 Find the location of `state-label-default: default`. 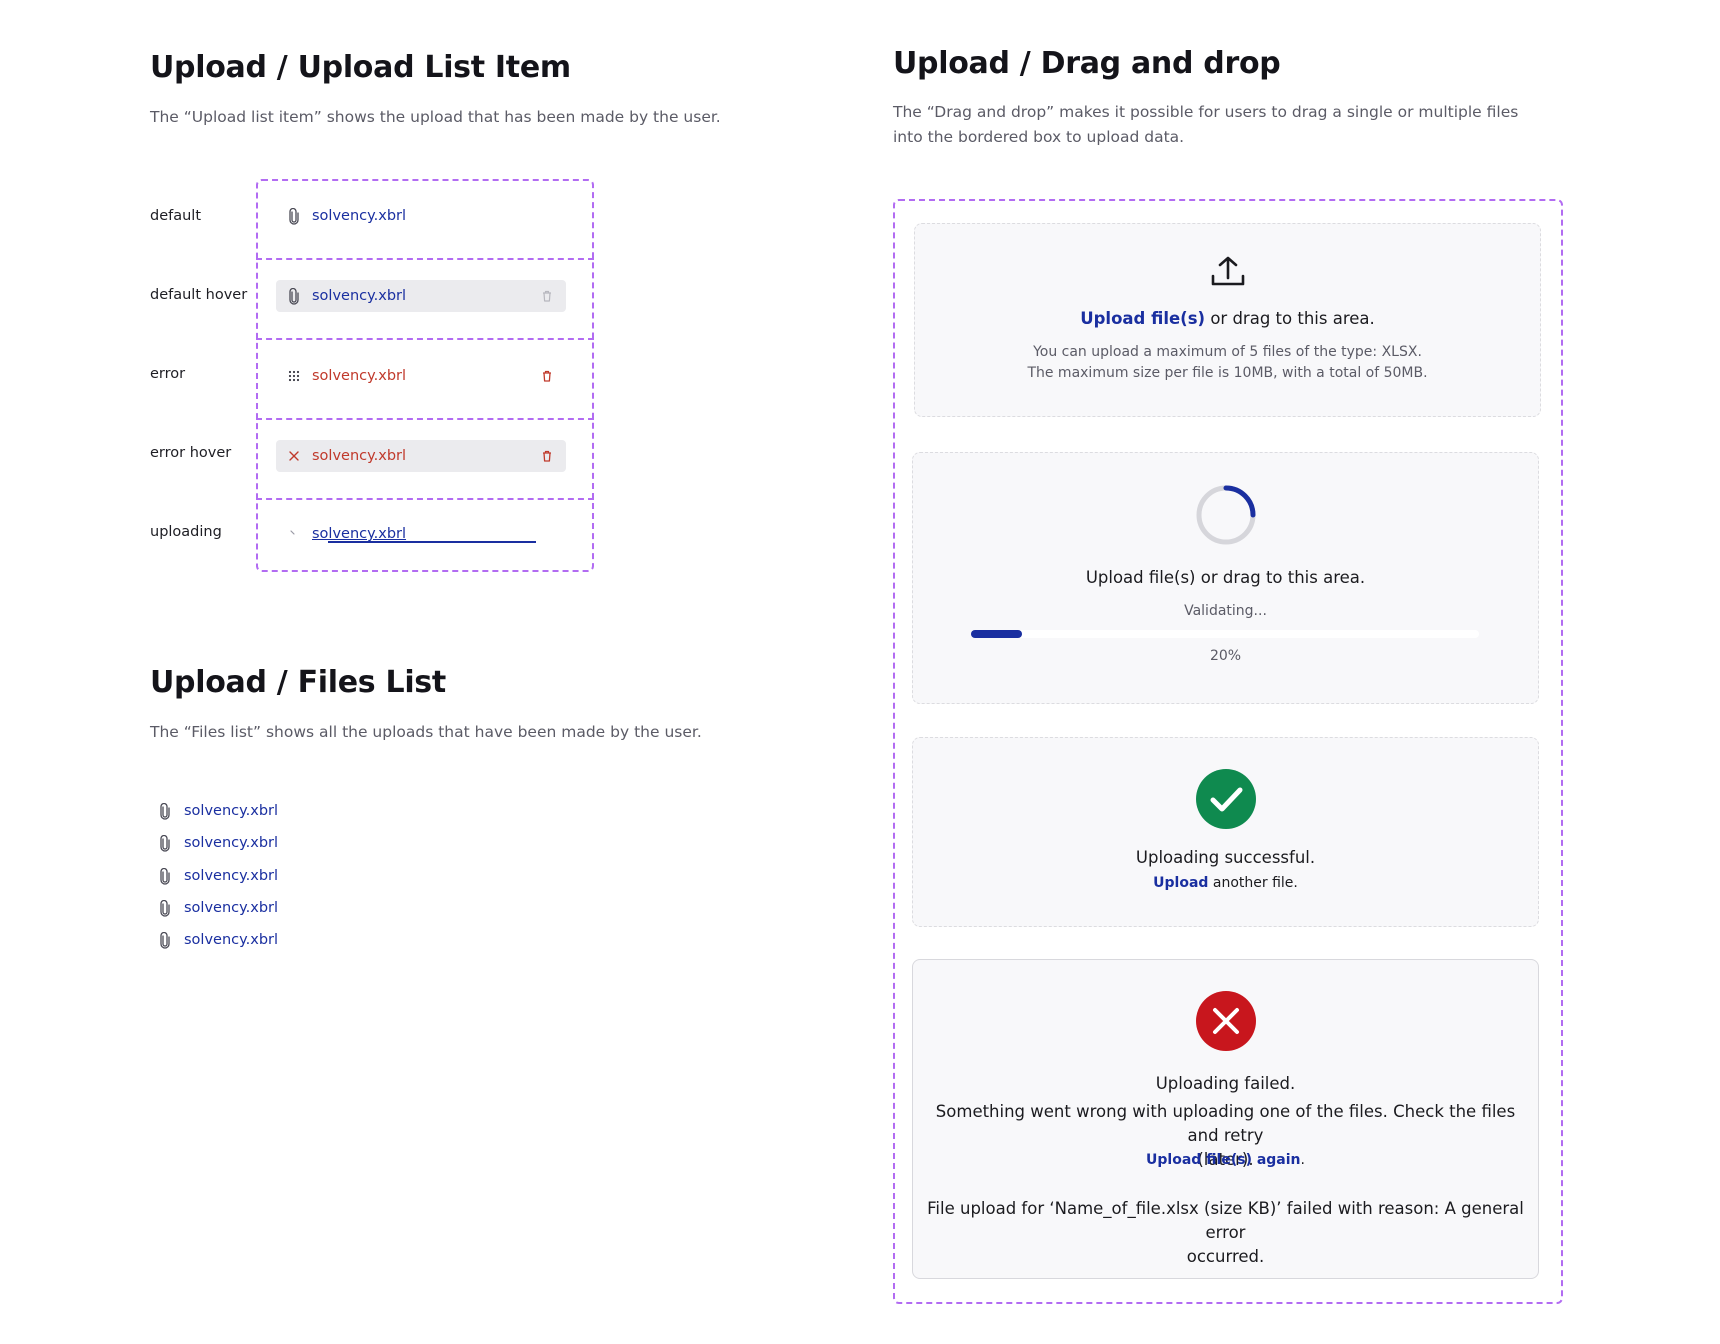

state-label-default: default is located at coordinates (176, 216).